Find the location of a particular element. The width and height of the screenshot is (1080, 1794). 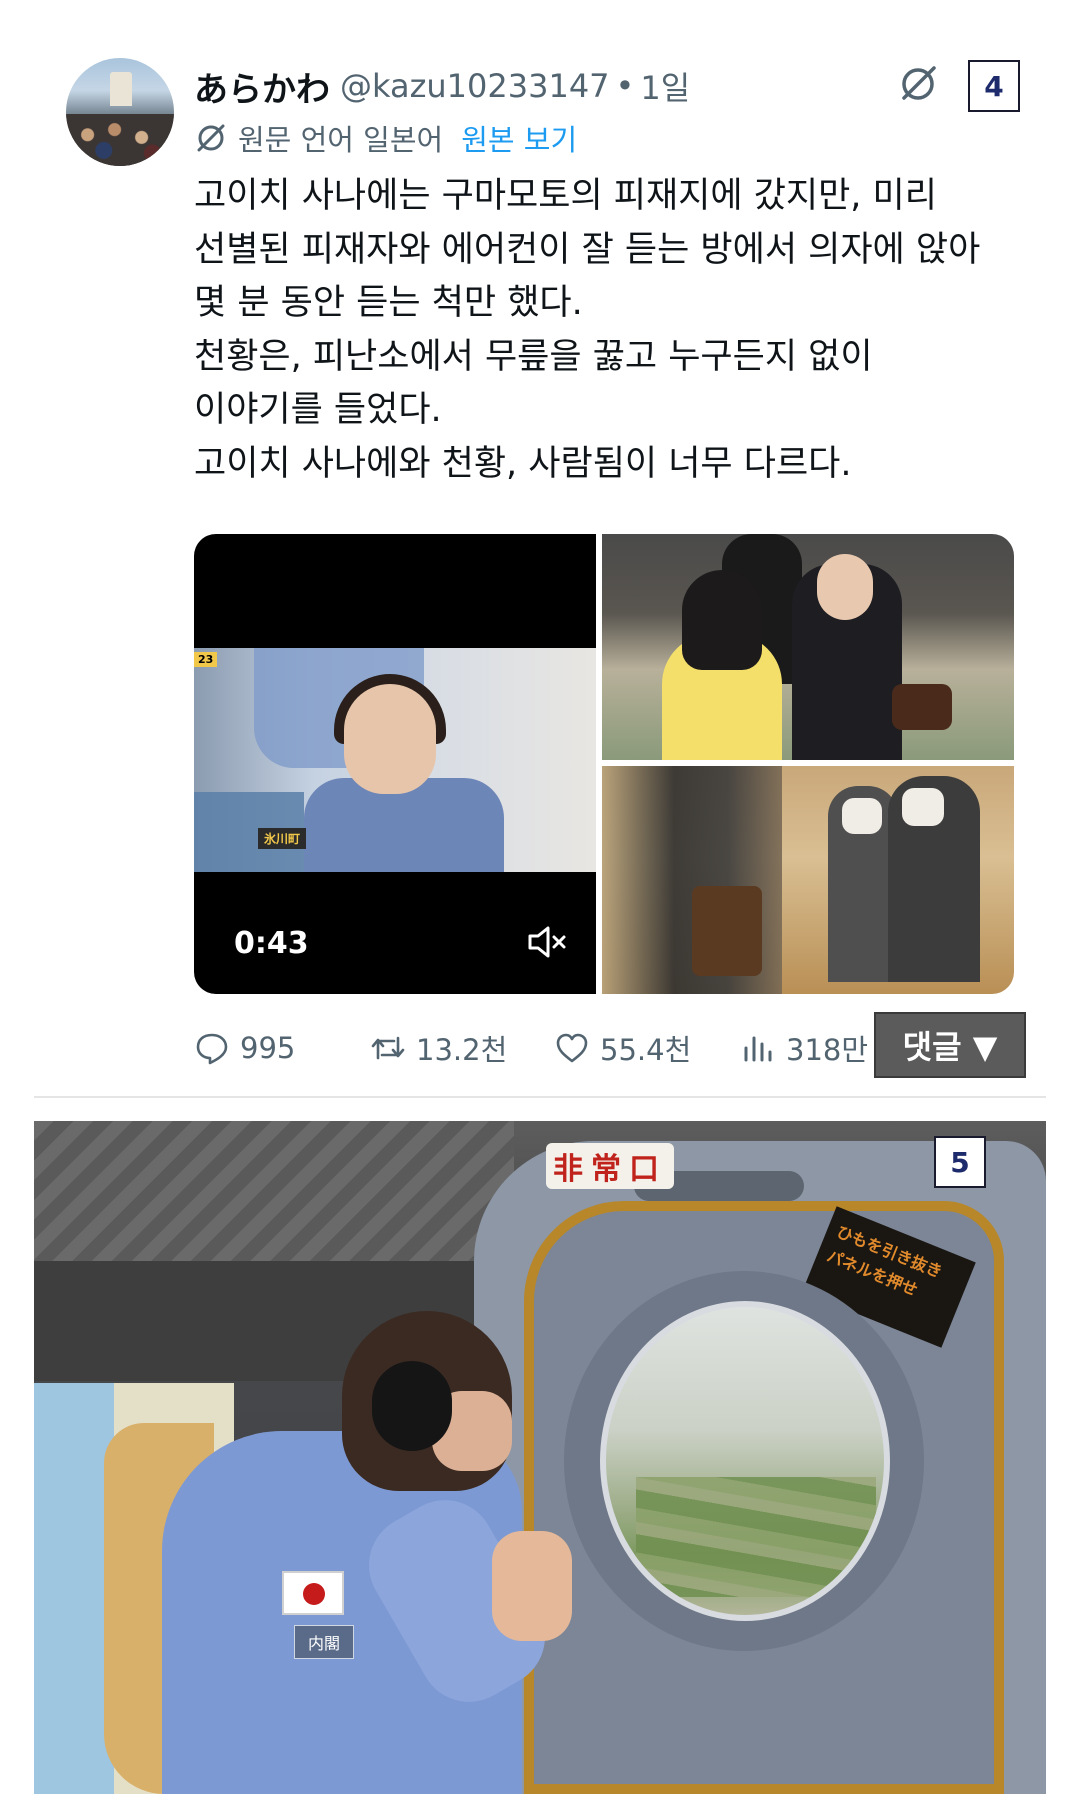

retweet-icon is located at coordinates (388, 1048).